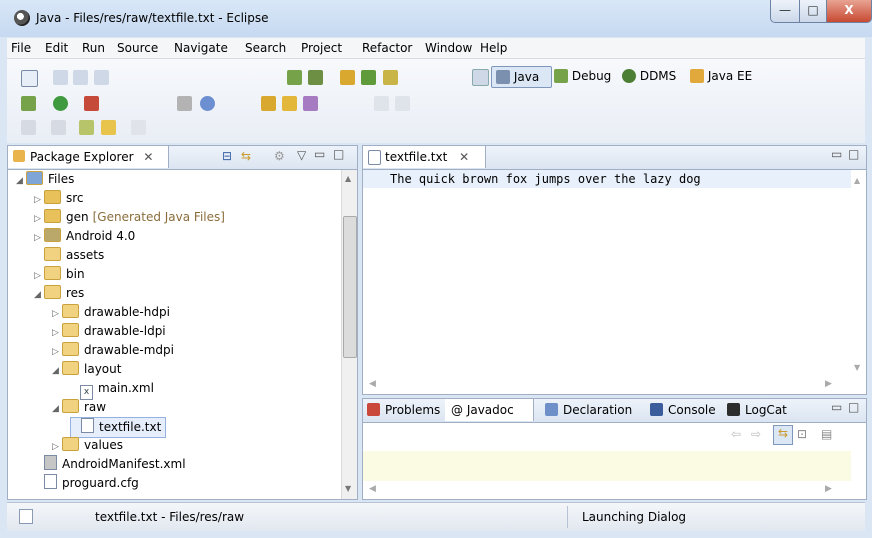 Image resolution: width=872 pixels, height=538 pixels. Describe the element at coordinates (88, 157) in the screenshot. I see `tab-package-explorer: Package Explorer ✕` at that location.